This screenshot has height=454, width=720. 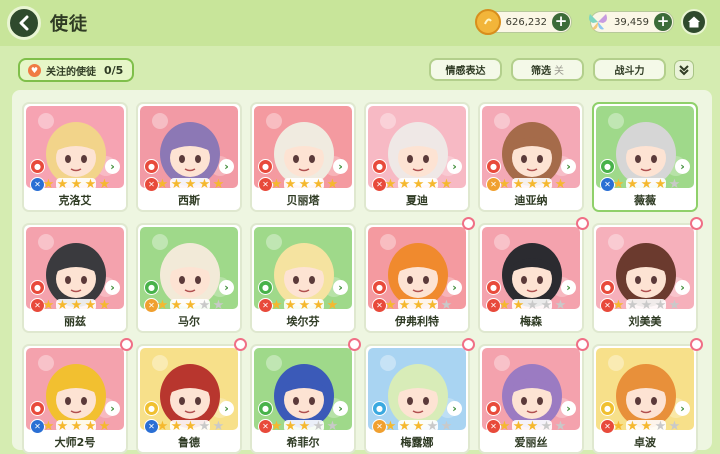 I want to click on sort-order-button, so click(x=684, y=70).